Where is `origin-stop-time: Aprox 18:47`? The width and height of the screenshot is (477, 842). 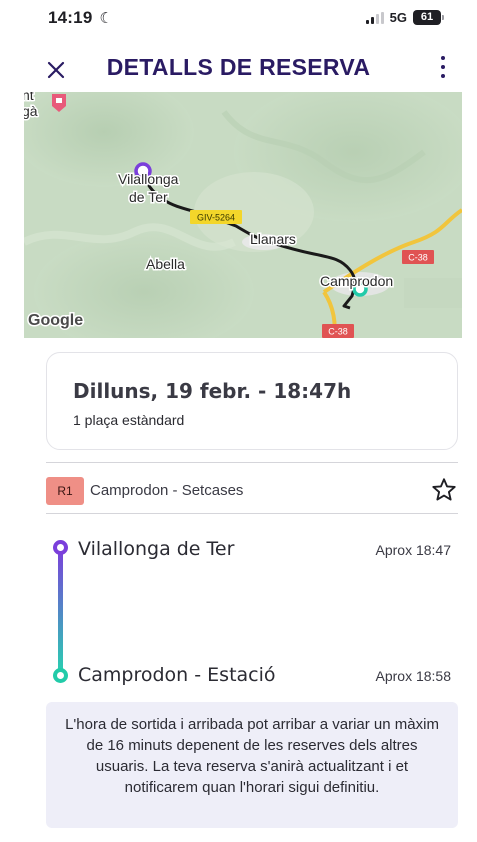 origin-stop-time: Aprox 18:47 is located at coordinates (413, 550).